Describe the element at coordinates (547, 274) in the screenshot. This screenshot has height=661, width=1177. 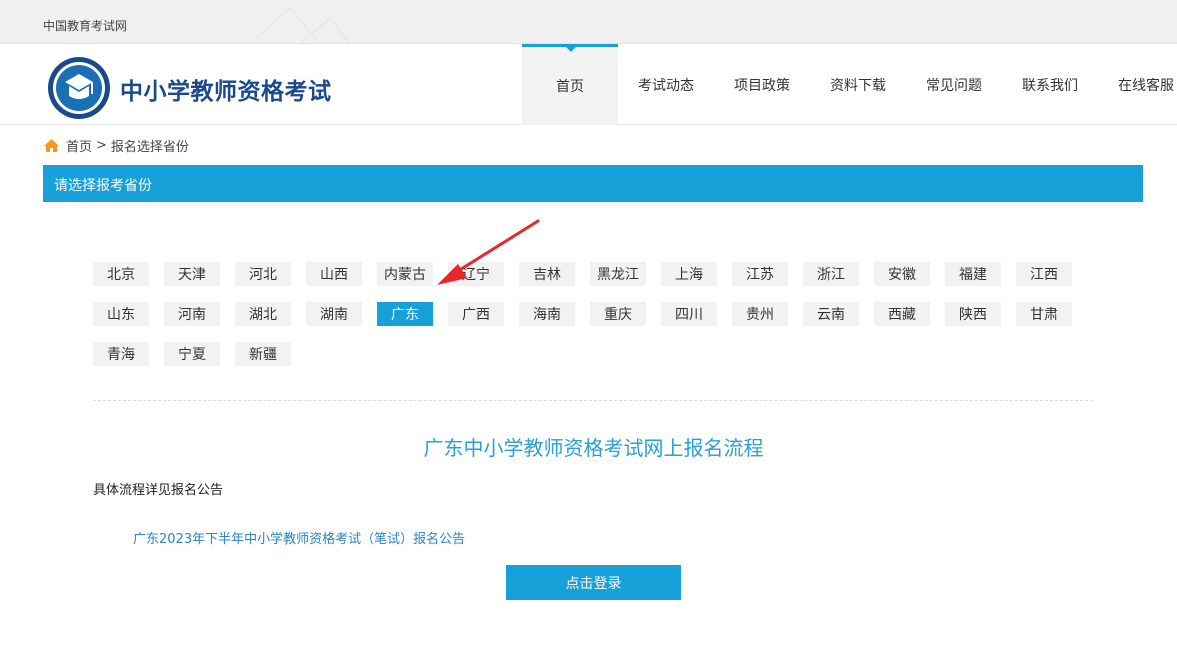
I see `province-button: 吉林` at that location.